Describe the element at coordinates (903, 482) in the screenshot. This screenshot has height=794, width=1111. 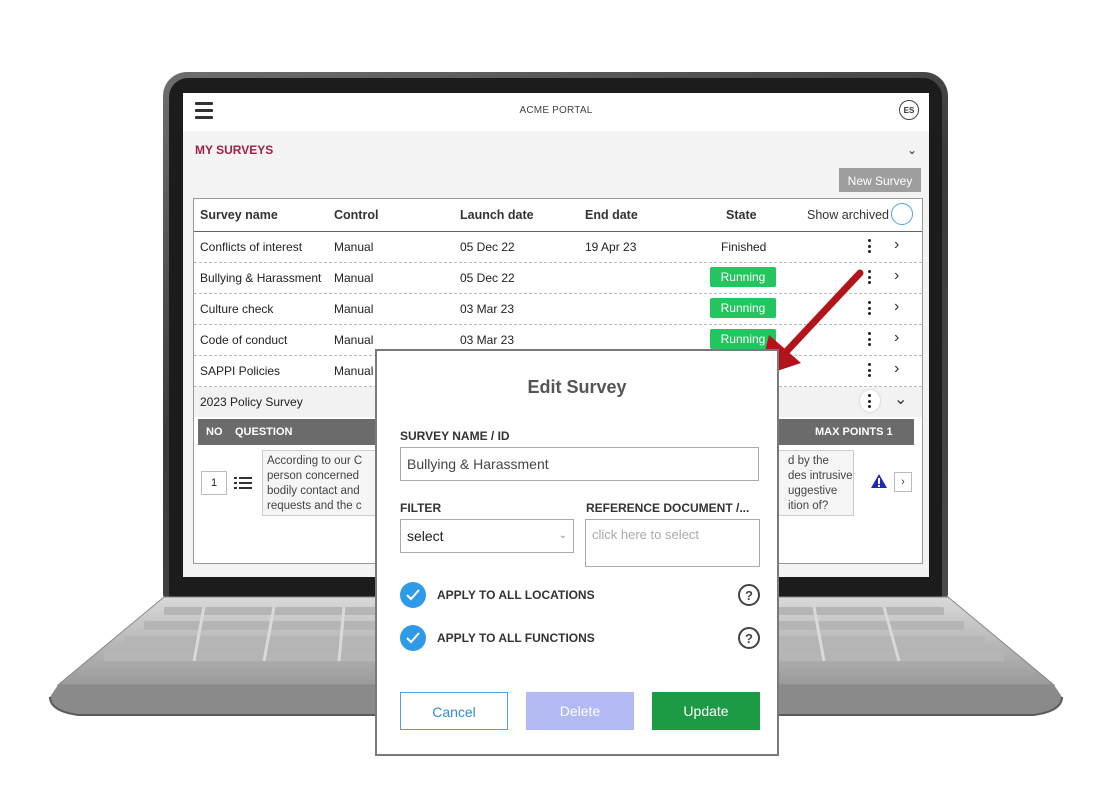
I see `next-question-button: ›` at that location.